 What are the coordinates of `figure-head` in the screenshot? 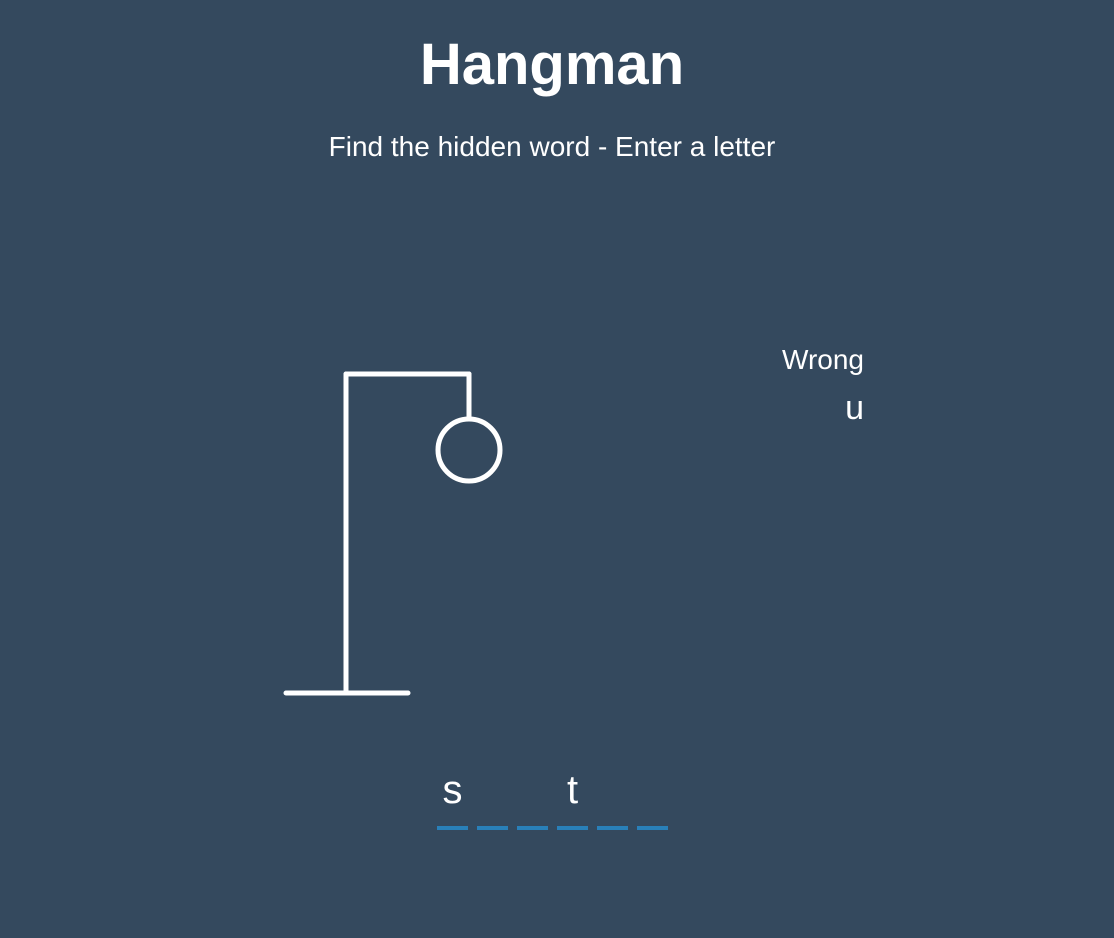 It's located at (469, 450).